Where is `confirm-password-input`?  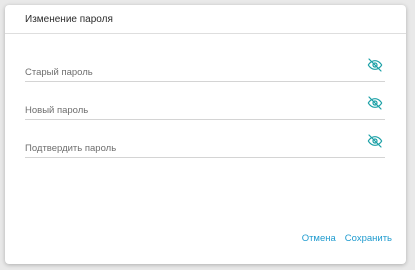 confirm-password-input is located at coordinates (190, 146).